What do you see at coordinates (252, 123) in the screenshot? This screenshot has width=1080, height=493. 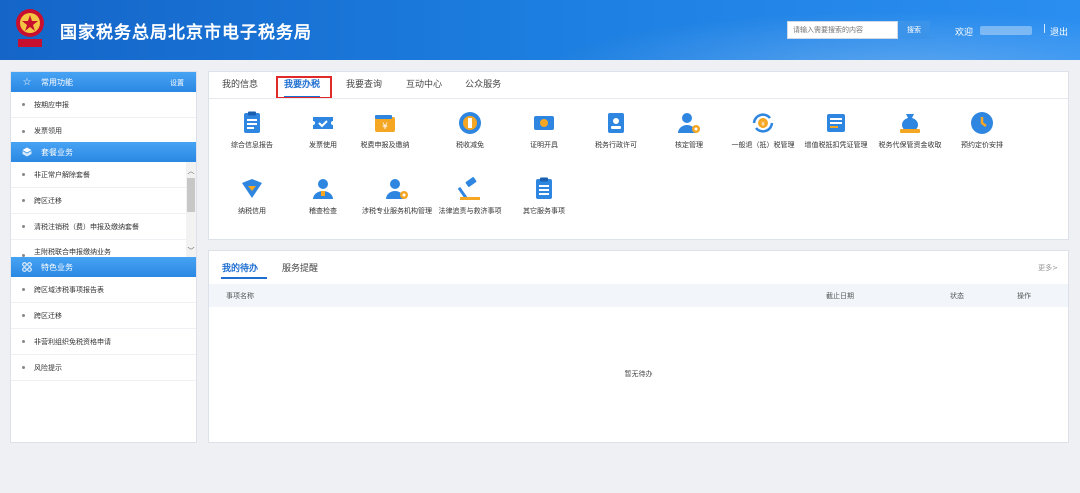 I see `document-icon` at bounding box center [252, 123].